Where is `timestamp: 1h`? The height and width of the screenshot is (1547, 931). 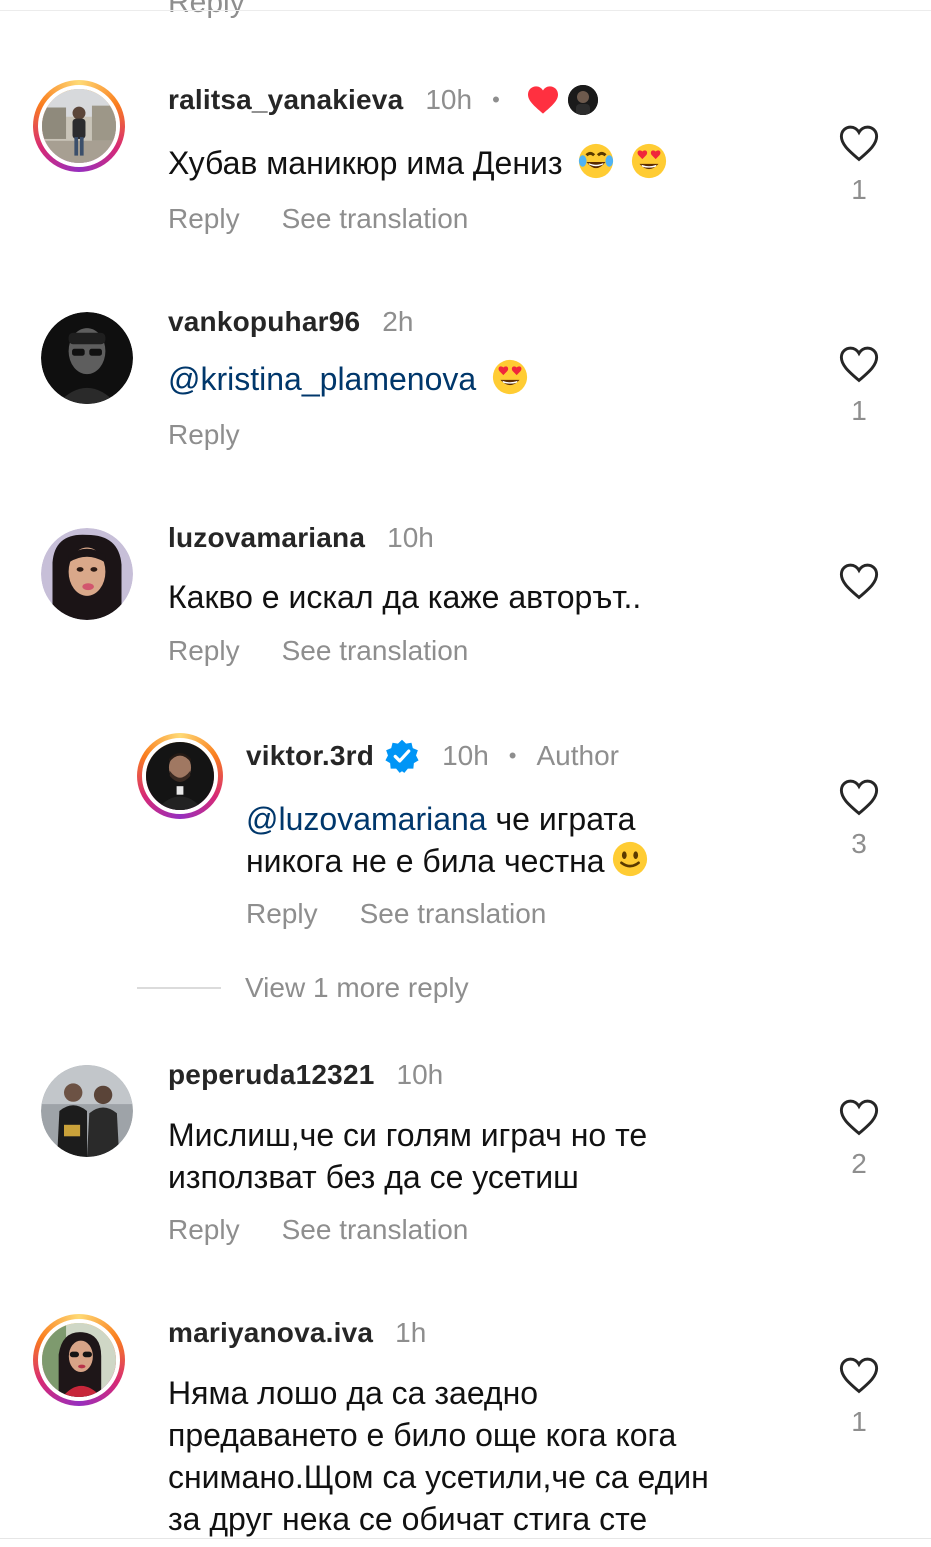 timestamp: 1h is located at coordinates (411, 1332).